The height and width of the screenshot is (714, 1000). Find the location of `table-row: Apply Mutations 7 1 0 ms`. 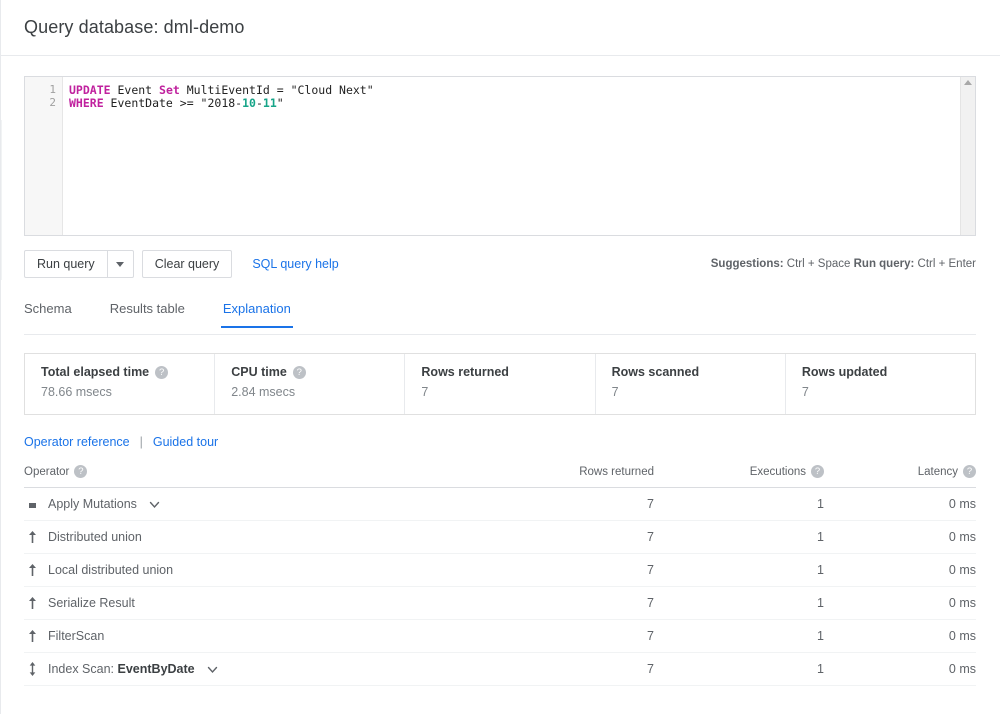

table-row: Apply Mutations 7 1 0 ms is located at coordinates (500, 504).